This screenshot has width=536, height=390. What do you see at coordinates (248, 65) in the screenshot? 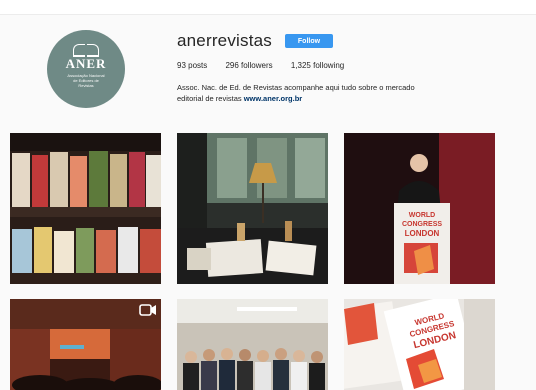
I see `followers-count: 296 followers` at bounding box center [248, 65].